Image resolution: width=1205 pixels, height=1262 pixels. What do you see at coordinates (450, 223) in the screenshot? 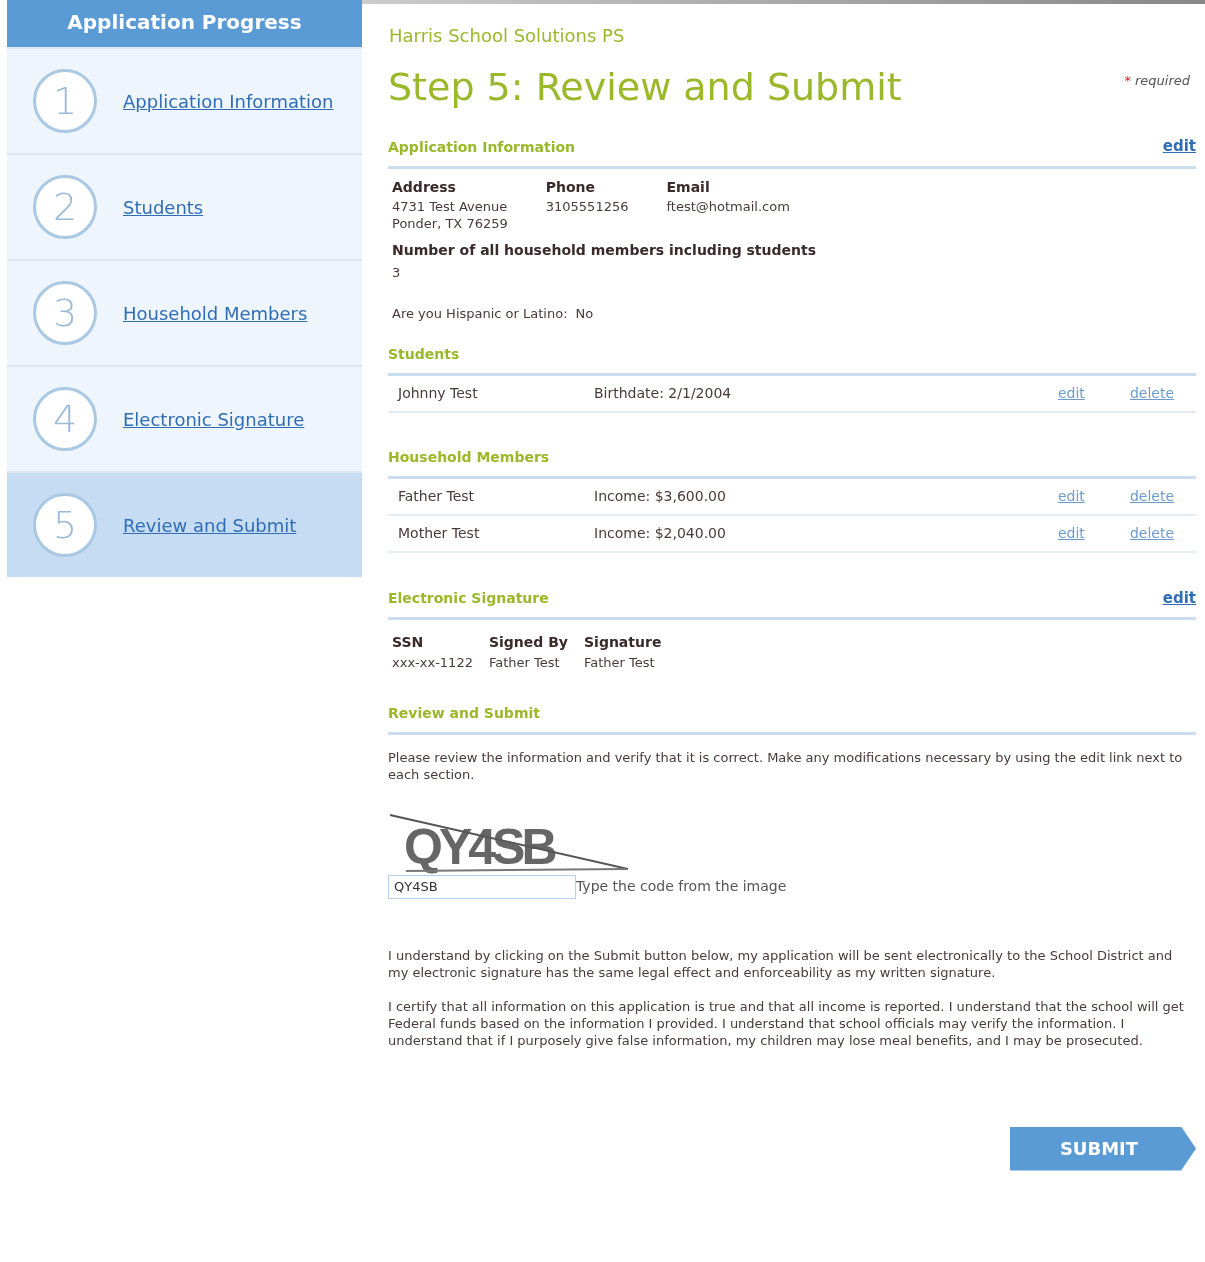
I see `field-value: Ponder, TX 76259` at bounding box center [450, 223].